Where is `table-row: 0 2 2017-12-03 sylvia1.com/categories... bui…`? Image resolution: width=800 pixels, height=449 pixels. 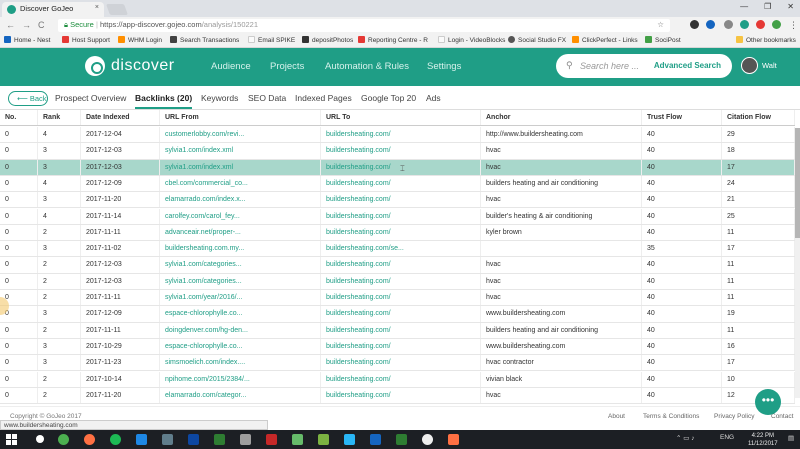 table-row: 0 2 2017-12-03 sylvia1.com/categories... bui… is located at coordinates (397, 281).